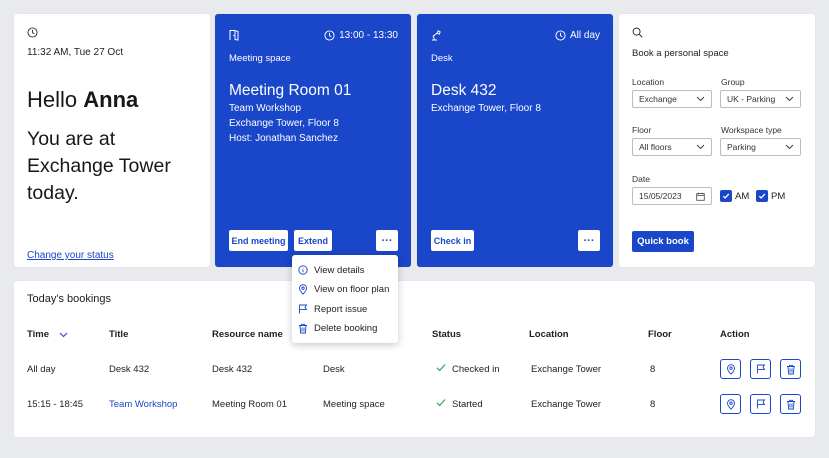 The height and width of the screenshot is (458, 829). Describe the element at coordinates (52, 99) in the screenshot. I see `greeting-text: Hello` at that location.